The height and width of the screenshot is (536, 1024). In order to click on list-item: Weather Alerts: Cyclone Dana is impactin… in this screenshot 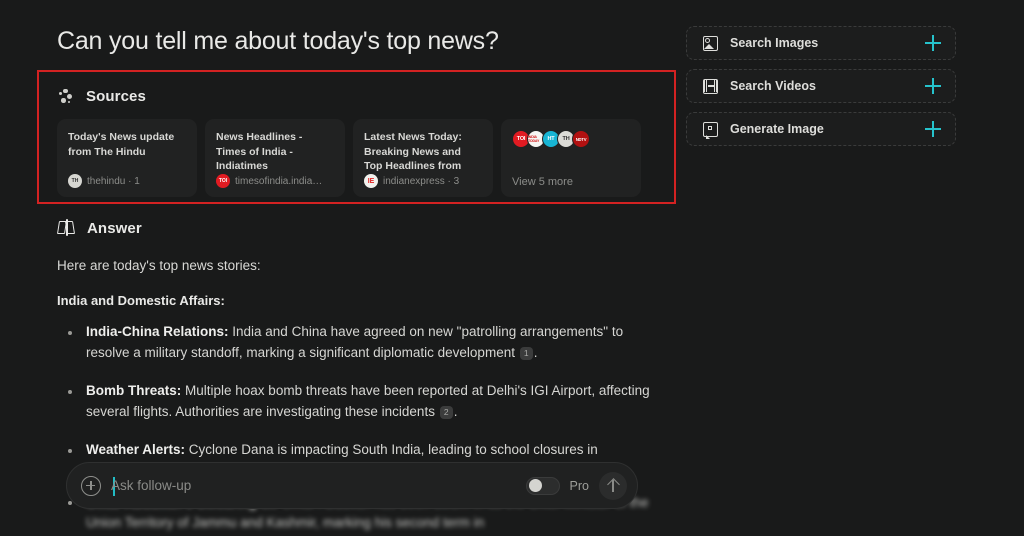, I will do `click(357, 450)`.